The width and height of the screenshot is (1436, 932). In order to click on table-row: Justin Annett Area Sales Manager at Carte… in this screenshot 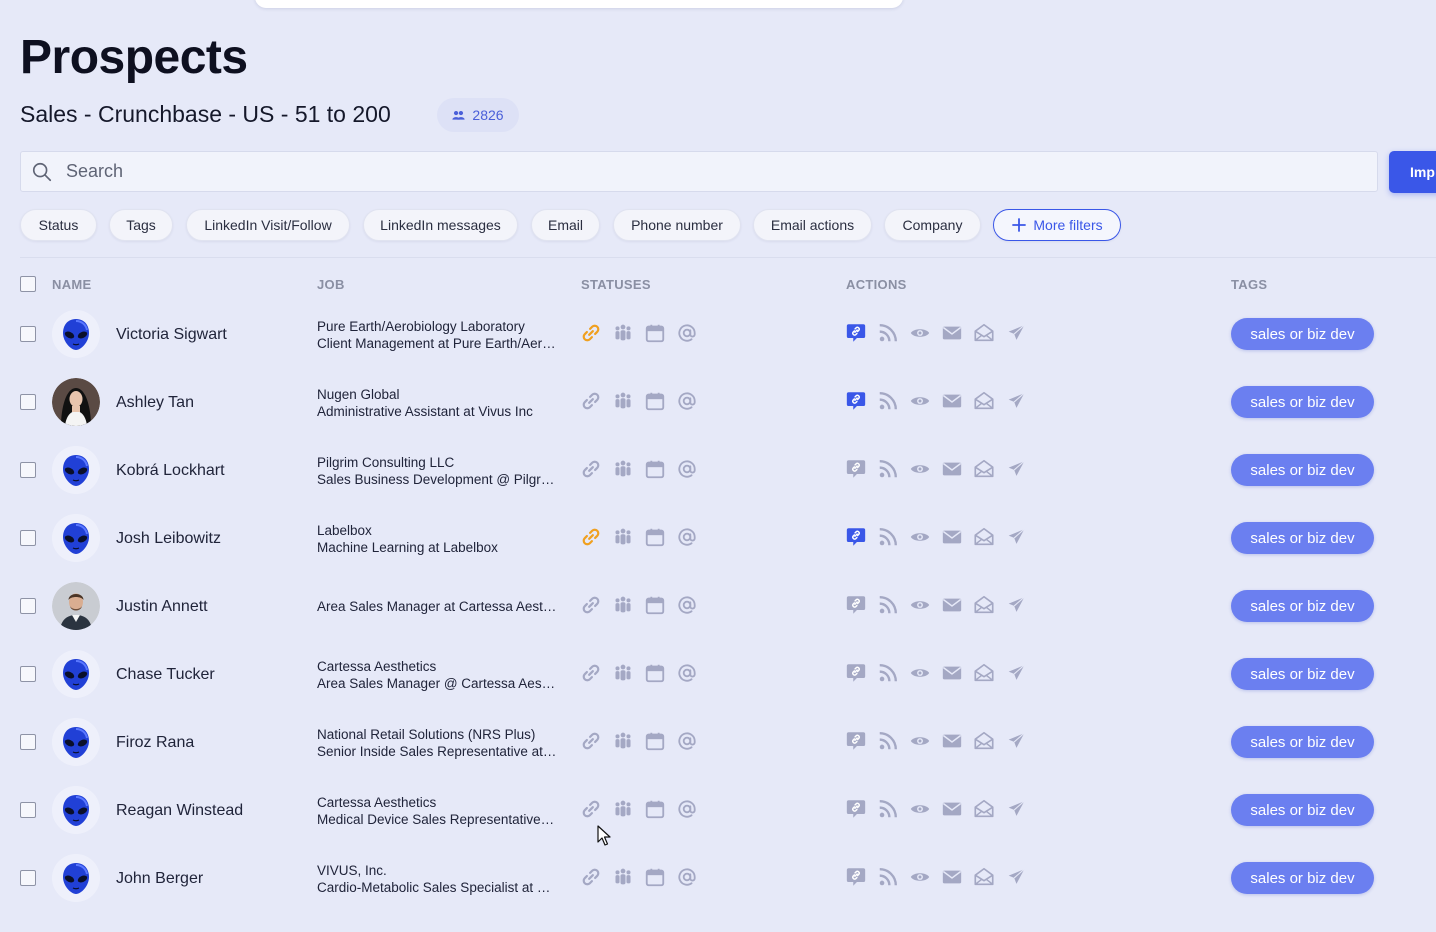, I will do `click(718, 606)`.